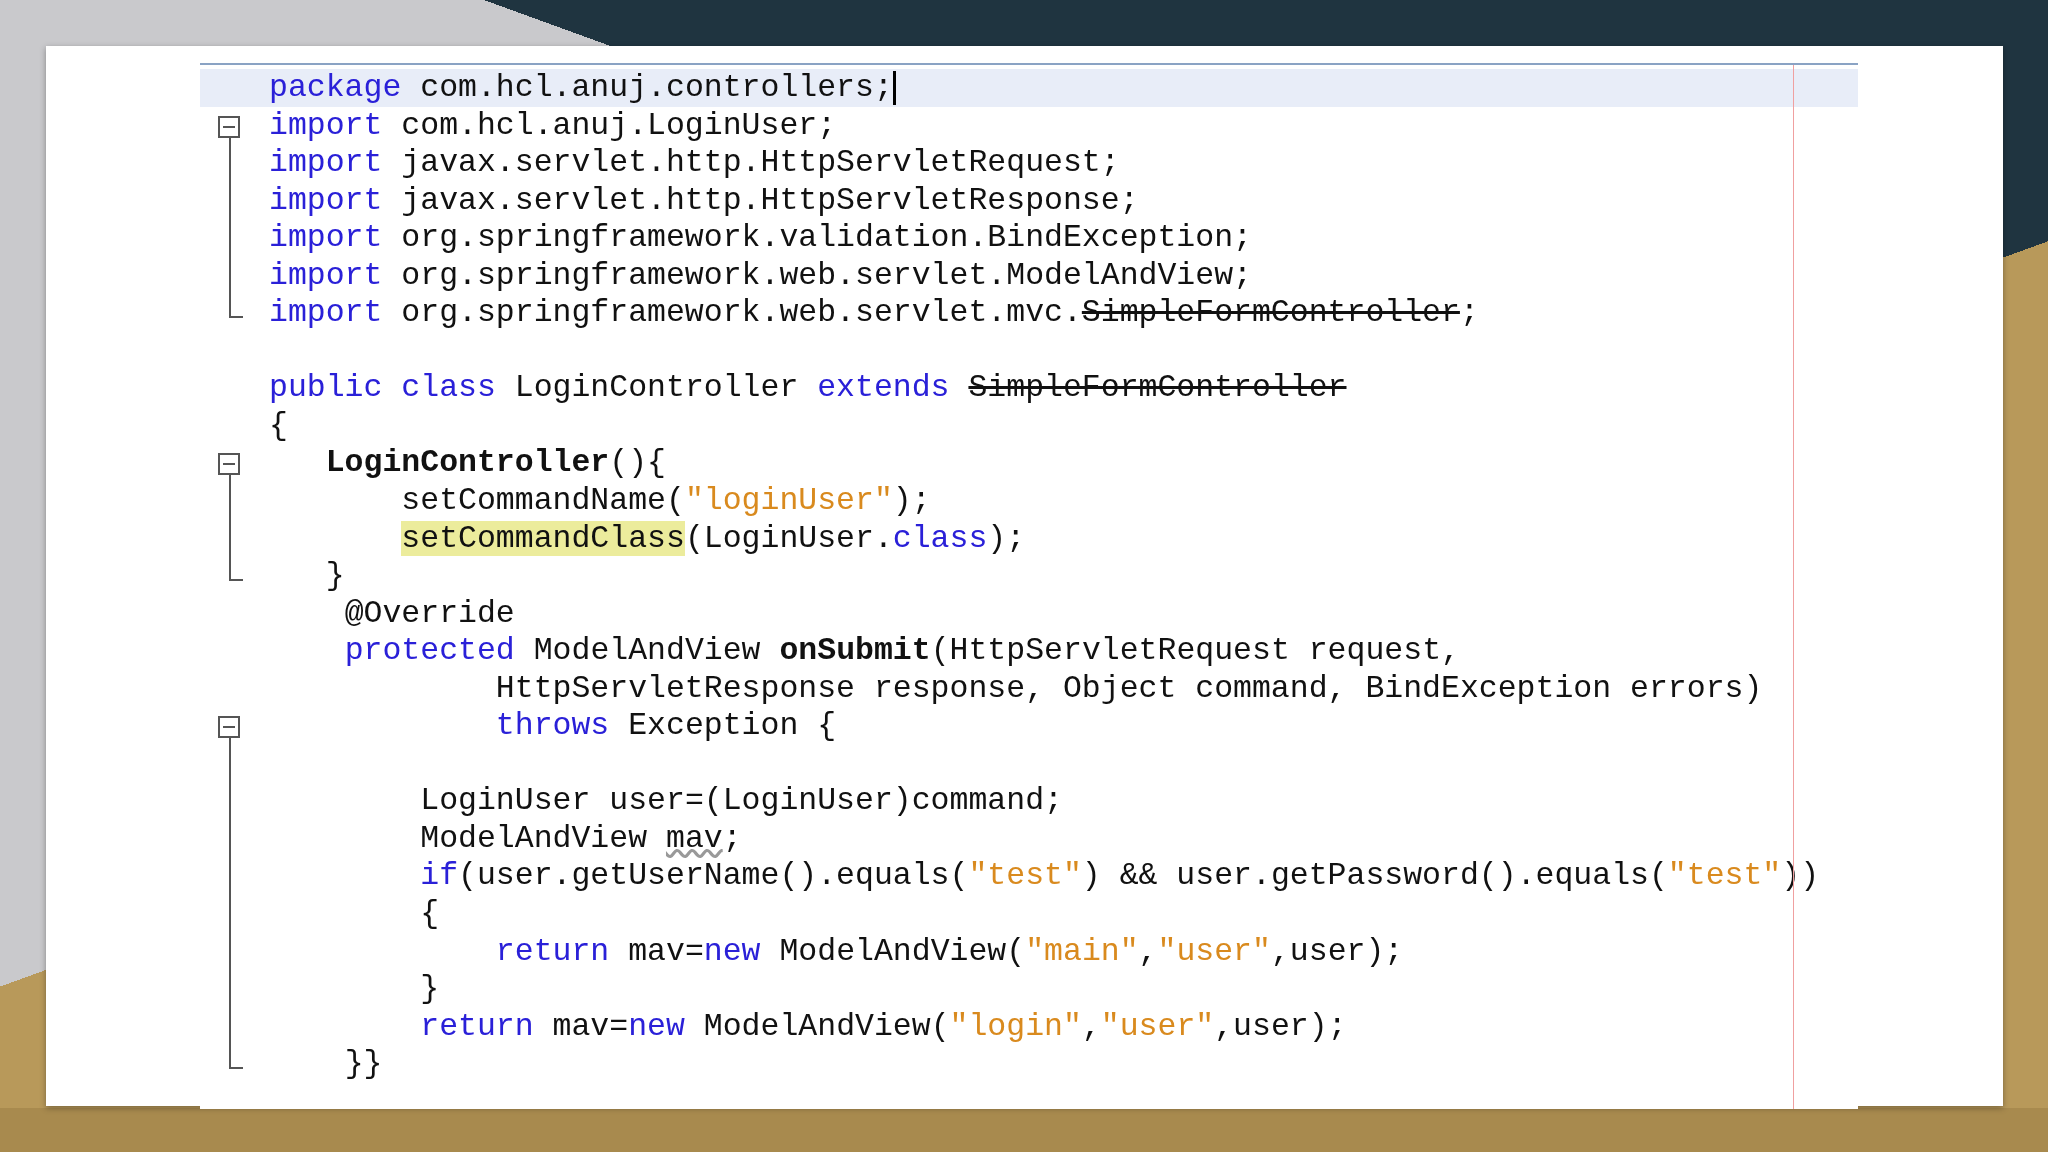 The width and height of the screenshot is (2048, 1152). Describe the element at coordinates (760, 238) in the screenshot. I see `code-line: import org.springframework.validation.BindException;` at that location.